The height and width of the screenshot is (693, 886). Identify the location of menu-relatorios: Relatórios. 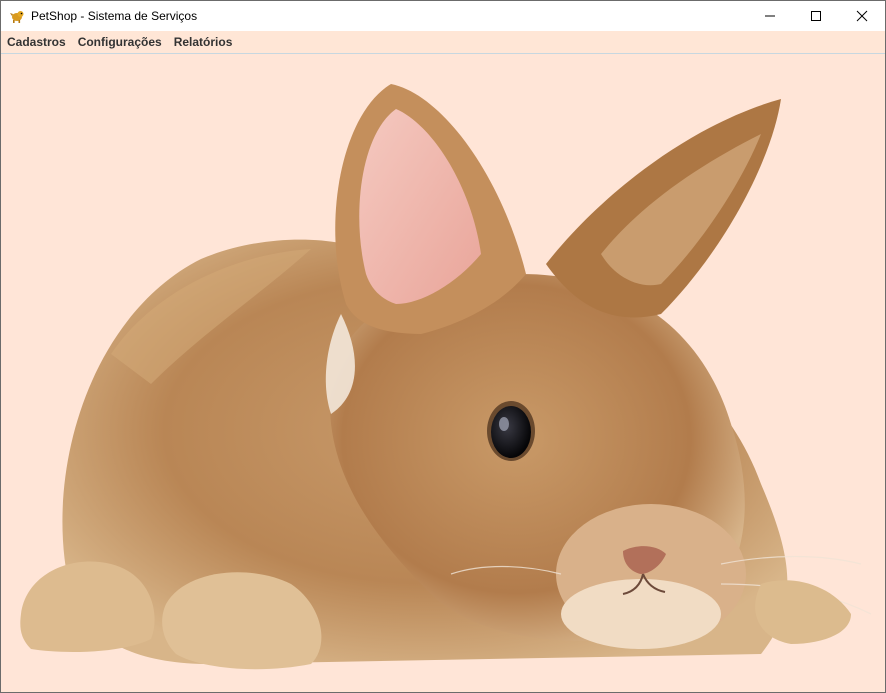
(203, 42).